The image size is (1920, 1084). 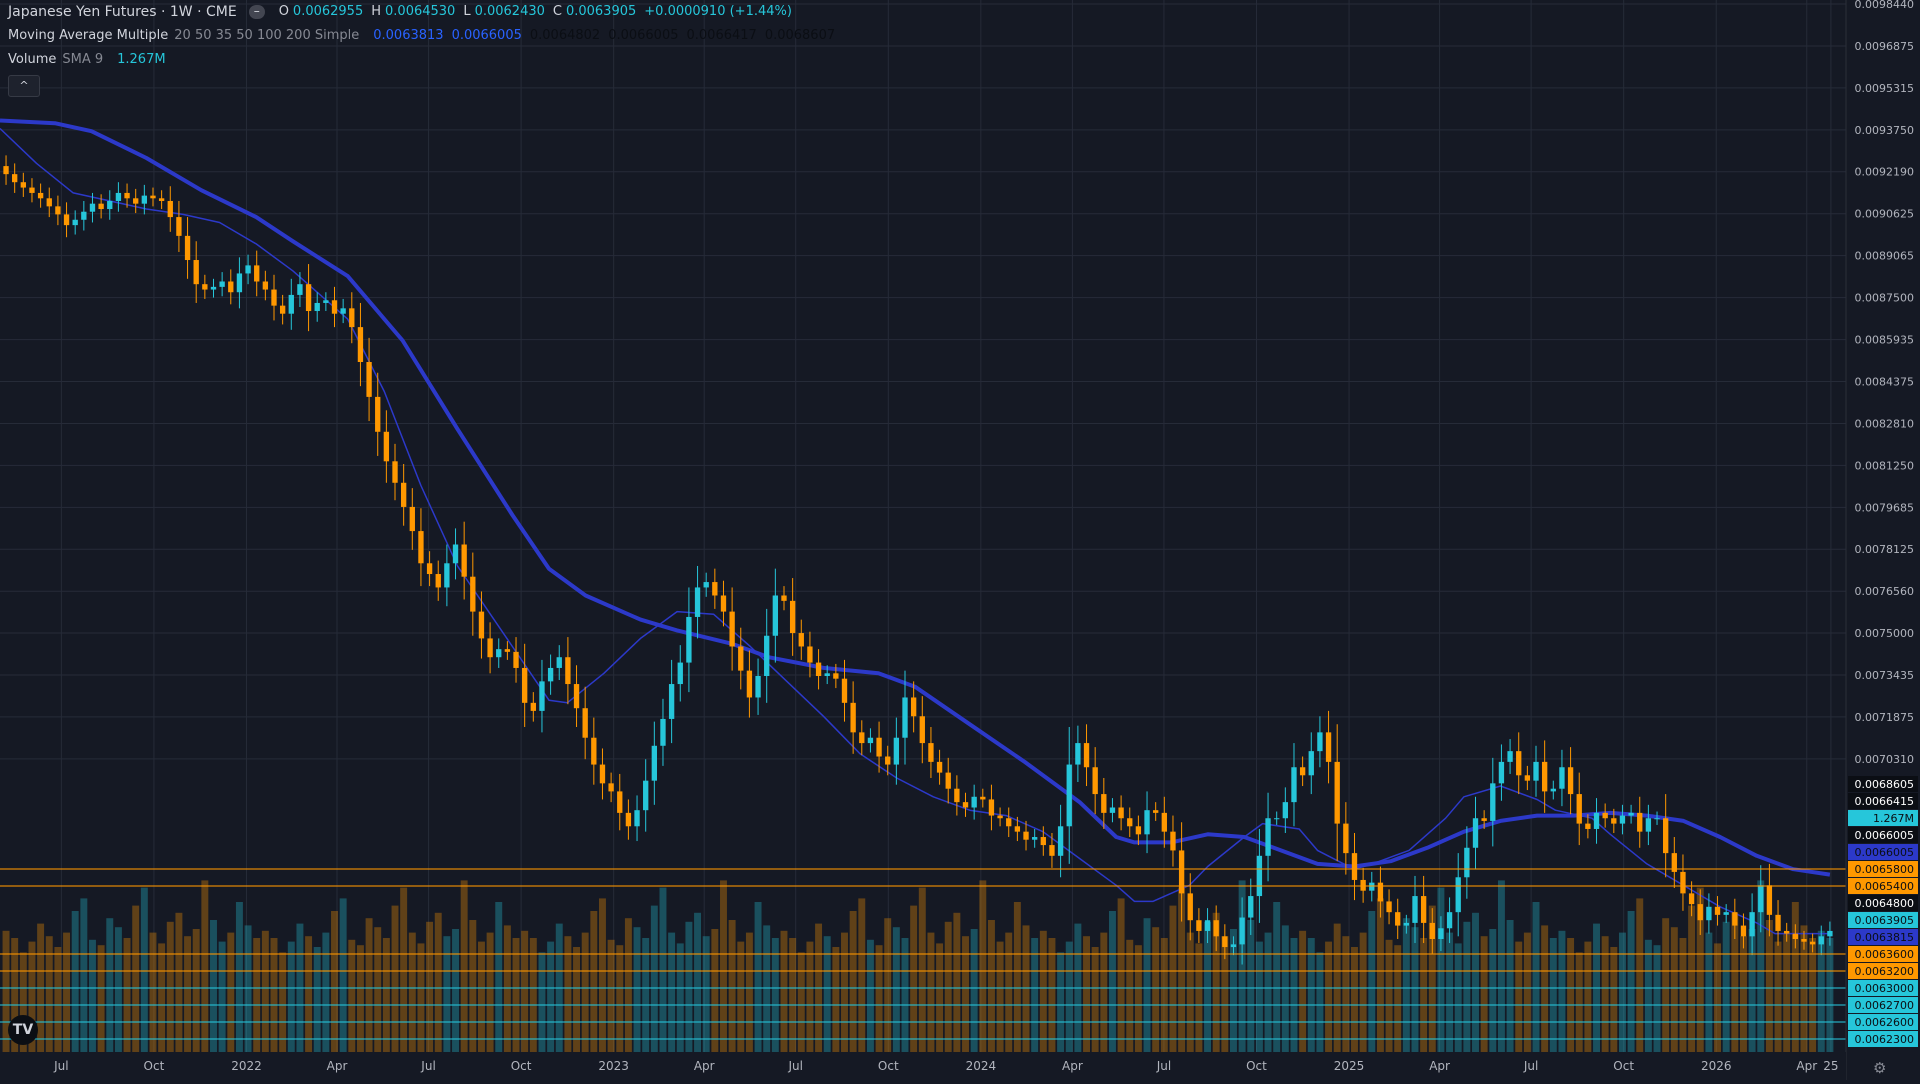 I want to click on time-axis-tick-label: 2022, so click(x=246, y=1066).